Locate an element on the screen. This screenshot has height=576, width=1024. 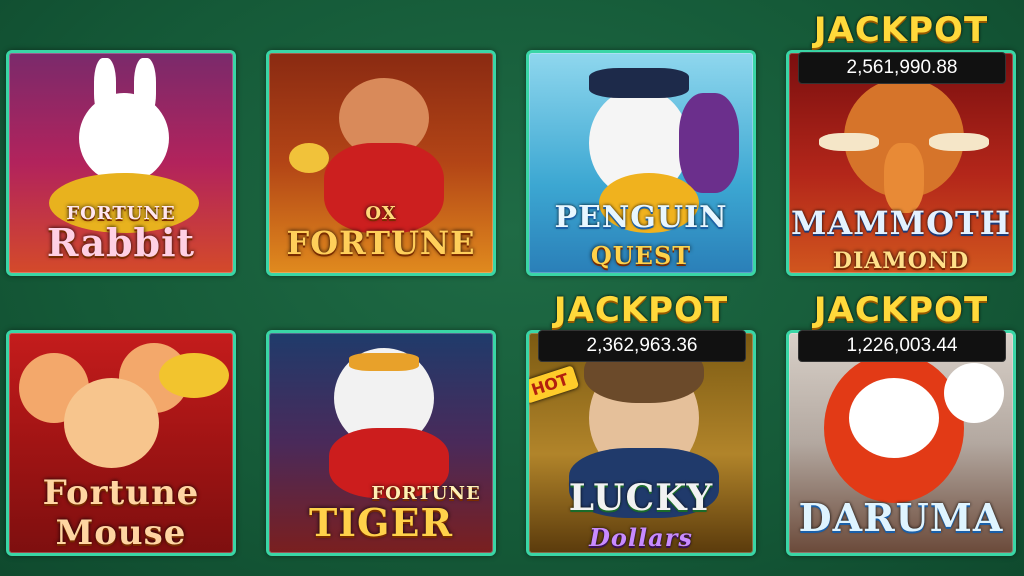
game-title-top: MAMMOTH is located at coordinates (900, 223).